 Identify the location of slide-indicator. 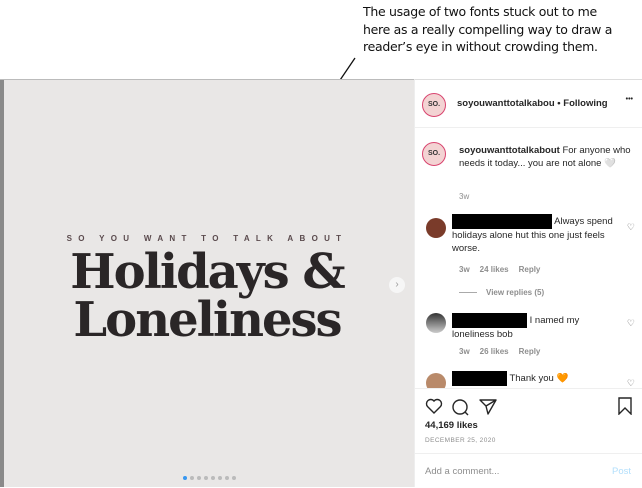
(209, 478).